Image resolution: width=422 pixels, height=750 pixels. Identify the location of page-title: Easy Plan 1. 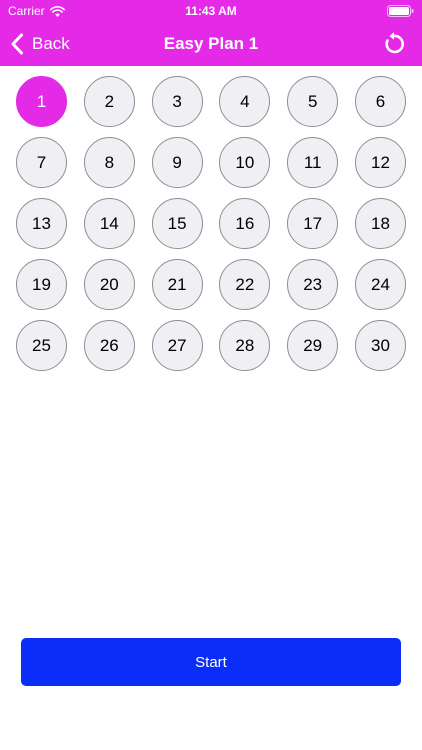
(211, 43).